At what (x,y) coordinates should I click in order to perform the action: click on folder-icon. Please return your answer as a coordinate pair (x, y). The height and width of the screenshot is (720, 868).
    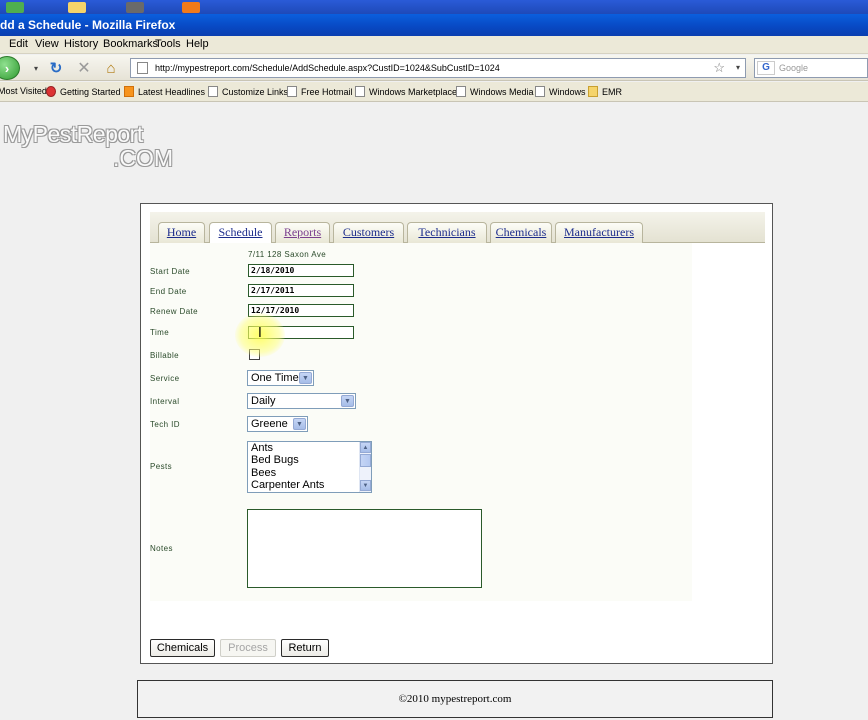
    Looking at the image, I should click on (593, 91).